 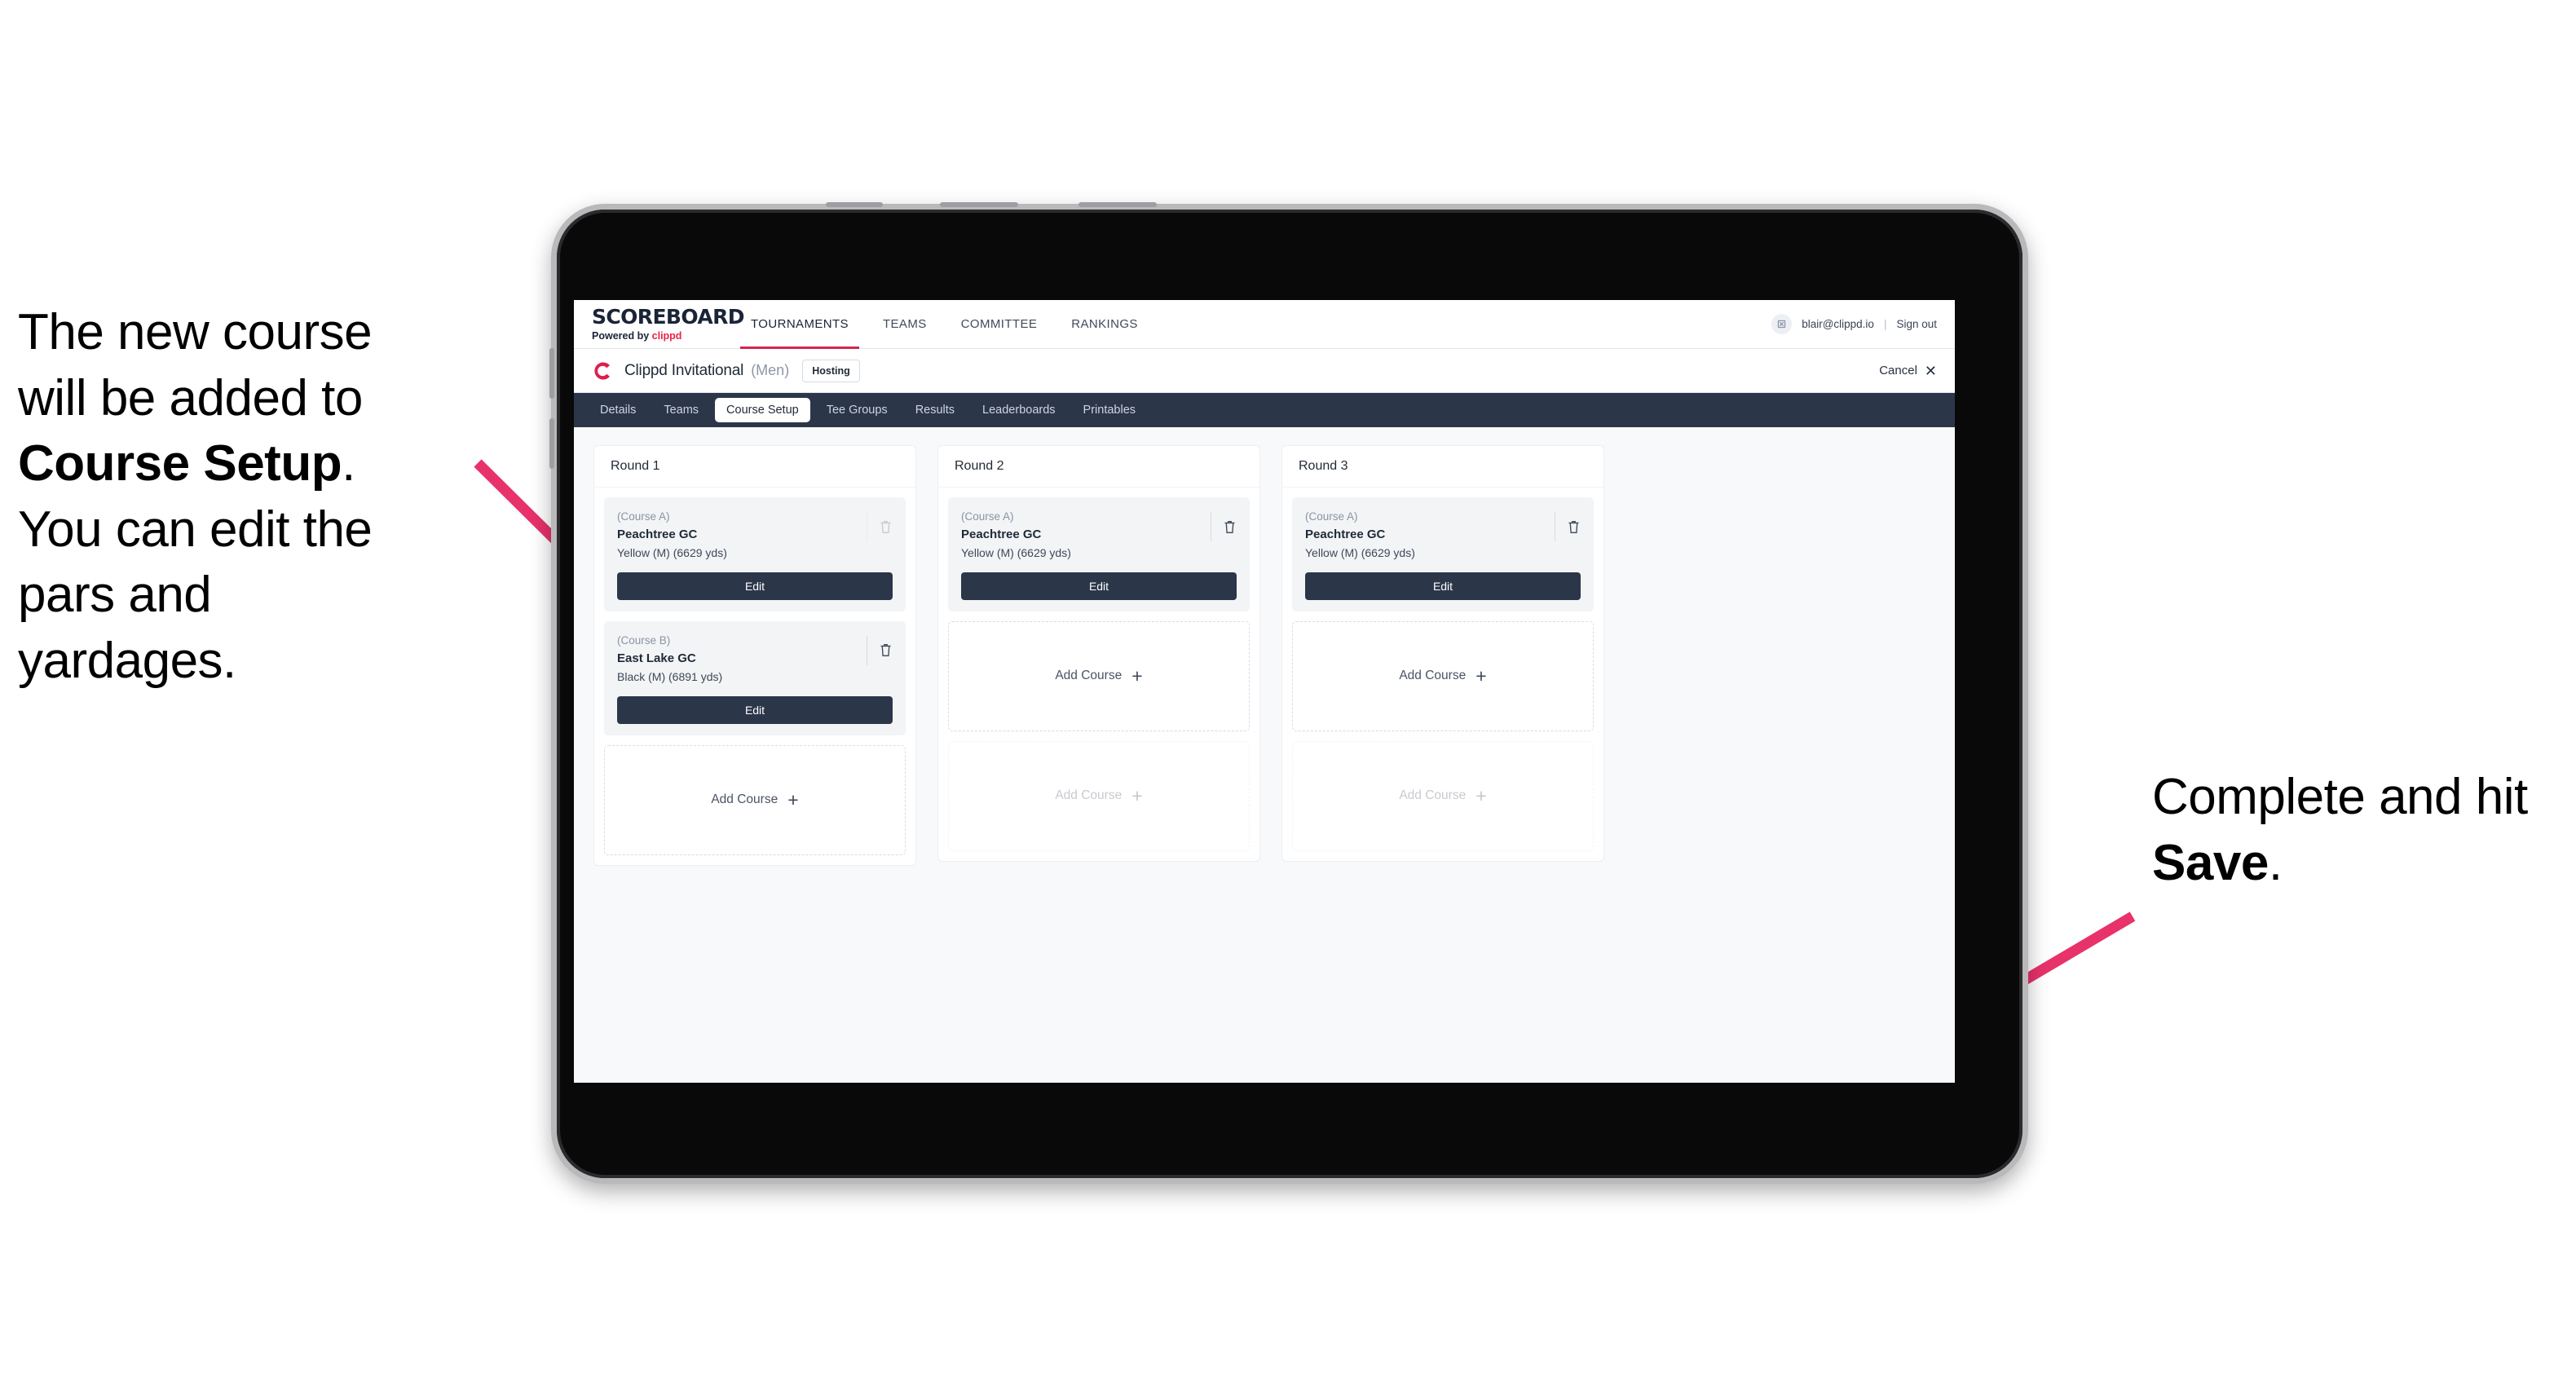 I want to click on close-x-icon: ✕, so click(x=1930, y=370).